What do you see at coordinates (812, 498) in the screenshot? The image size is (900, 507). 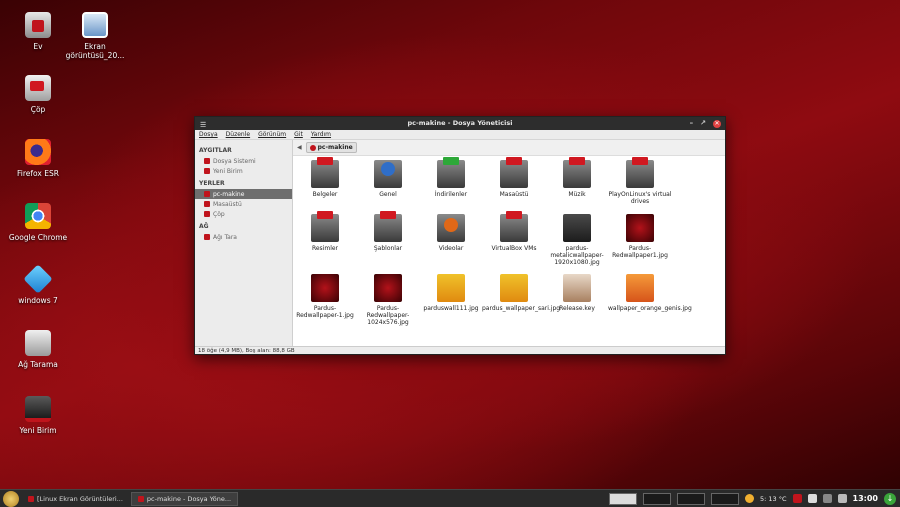 I see `volume-icon` at bounding box center [812, 498].